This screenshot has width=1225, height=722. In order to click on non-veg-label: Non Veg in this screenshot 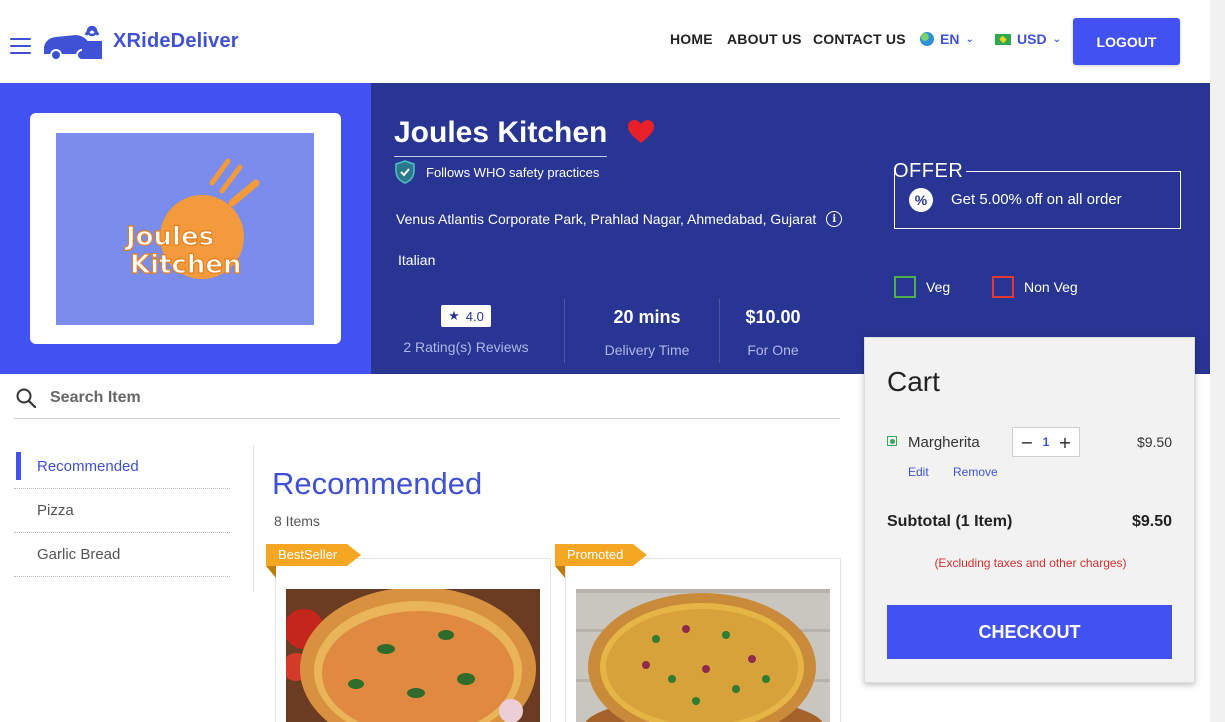, I will do `click(1051, 287)`.